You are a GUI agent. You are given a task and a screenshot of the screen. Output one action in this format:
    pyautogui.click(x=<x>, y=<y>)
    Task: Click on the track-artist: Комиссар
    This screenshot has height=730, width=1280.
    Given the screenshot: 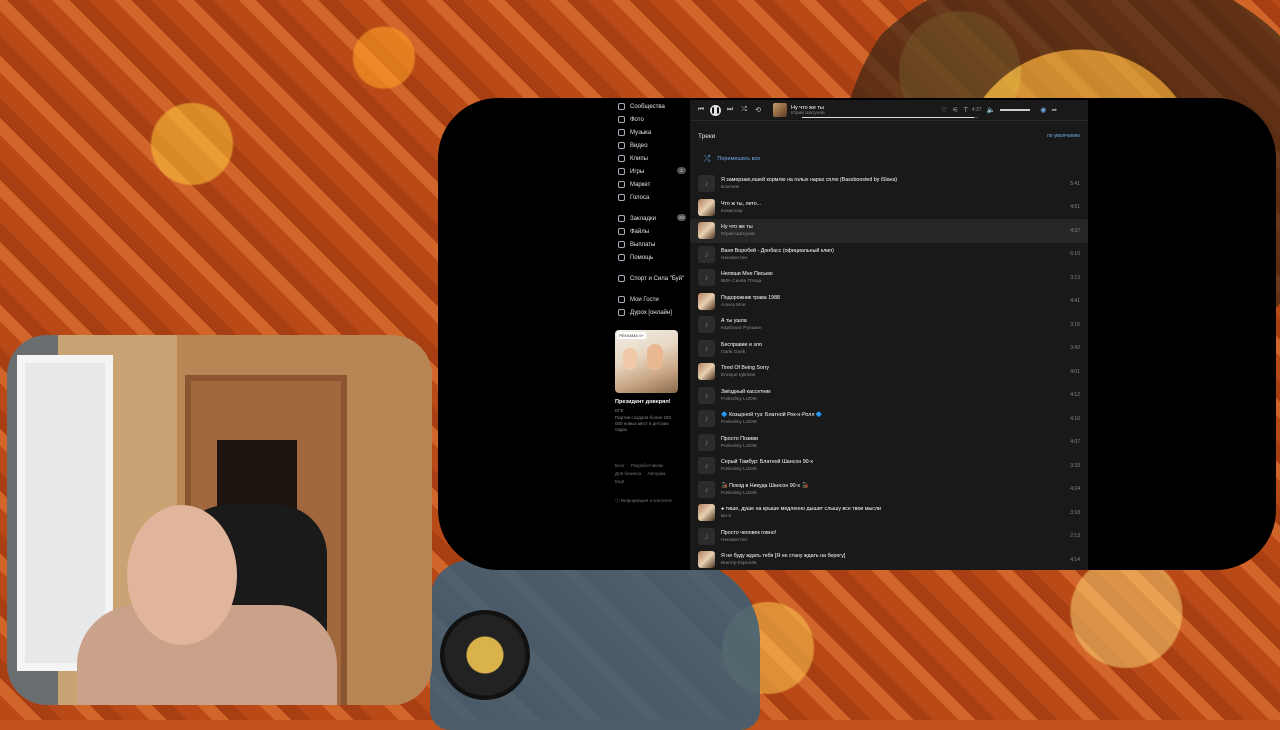 What is the action you would take?
    pyautogui.click(x=895, y=211)
    